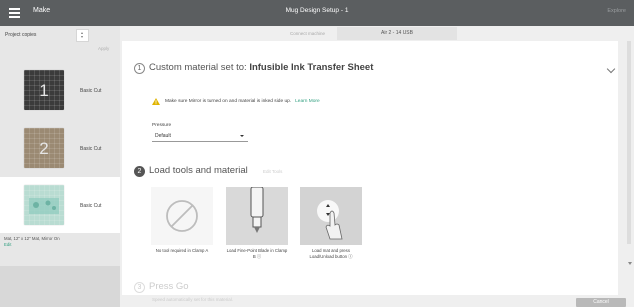  Describe the element at coordinates (169, 286) in the screenshot. I see `step-3-title: Press Go` at that location.